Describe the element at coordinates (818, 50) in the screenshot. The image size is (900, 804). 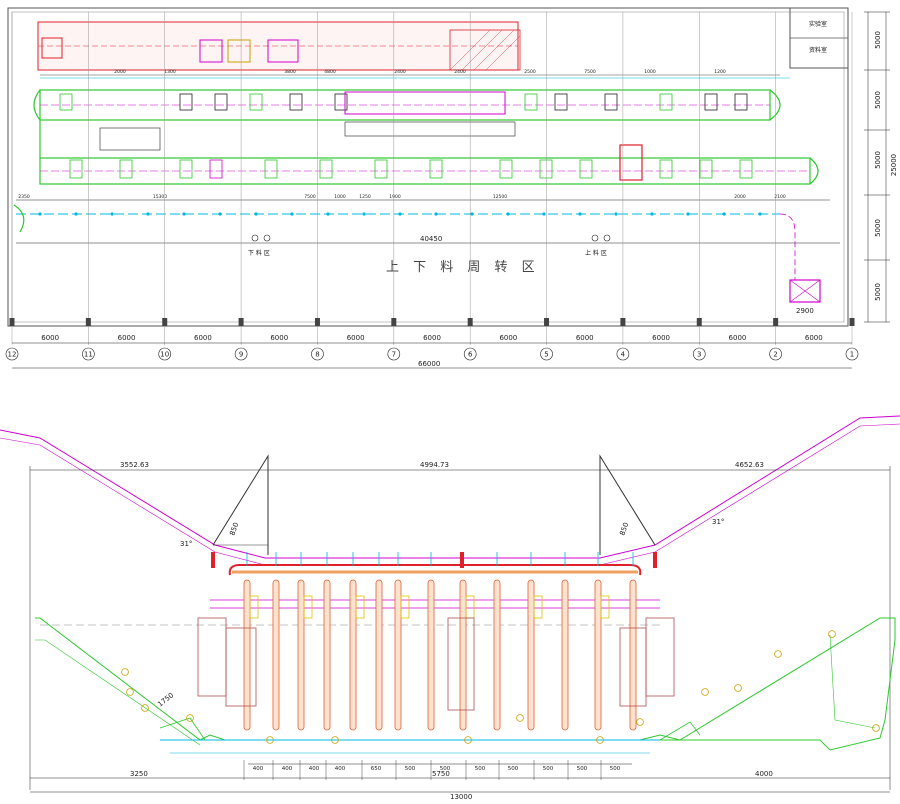
I see `room-material-label: 资料室` at that location.